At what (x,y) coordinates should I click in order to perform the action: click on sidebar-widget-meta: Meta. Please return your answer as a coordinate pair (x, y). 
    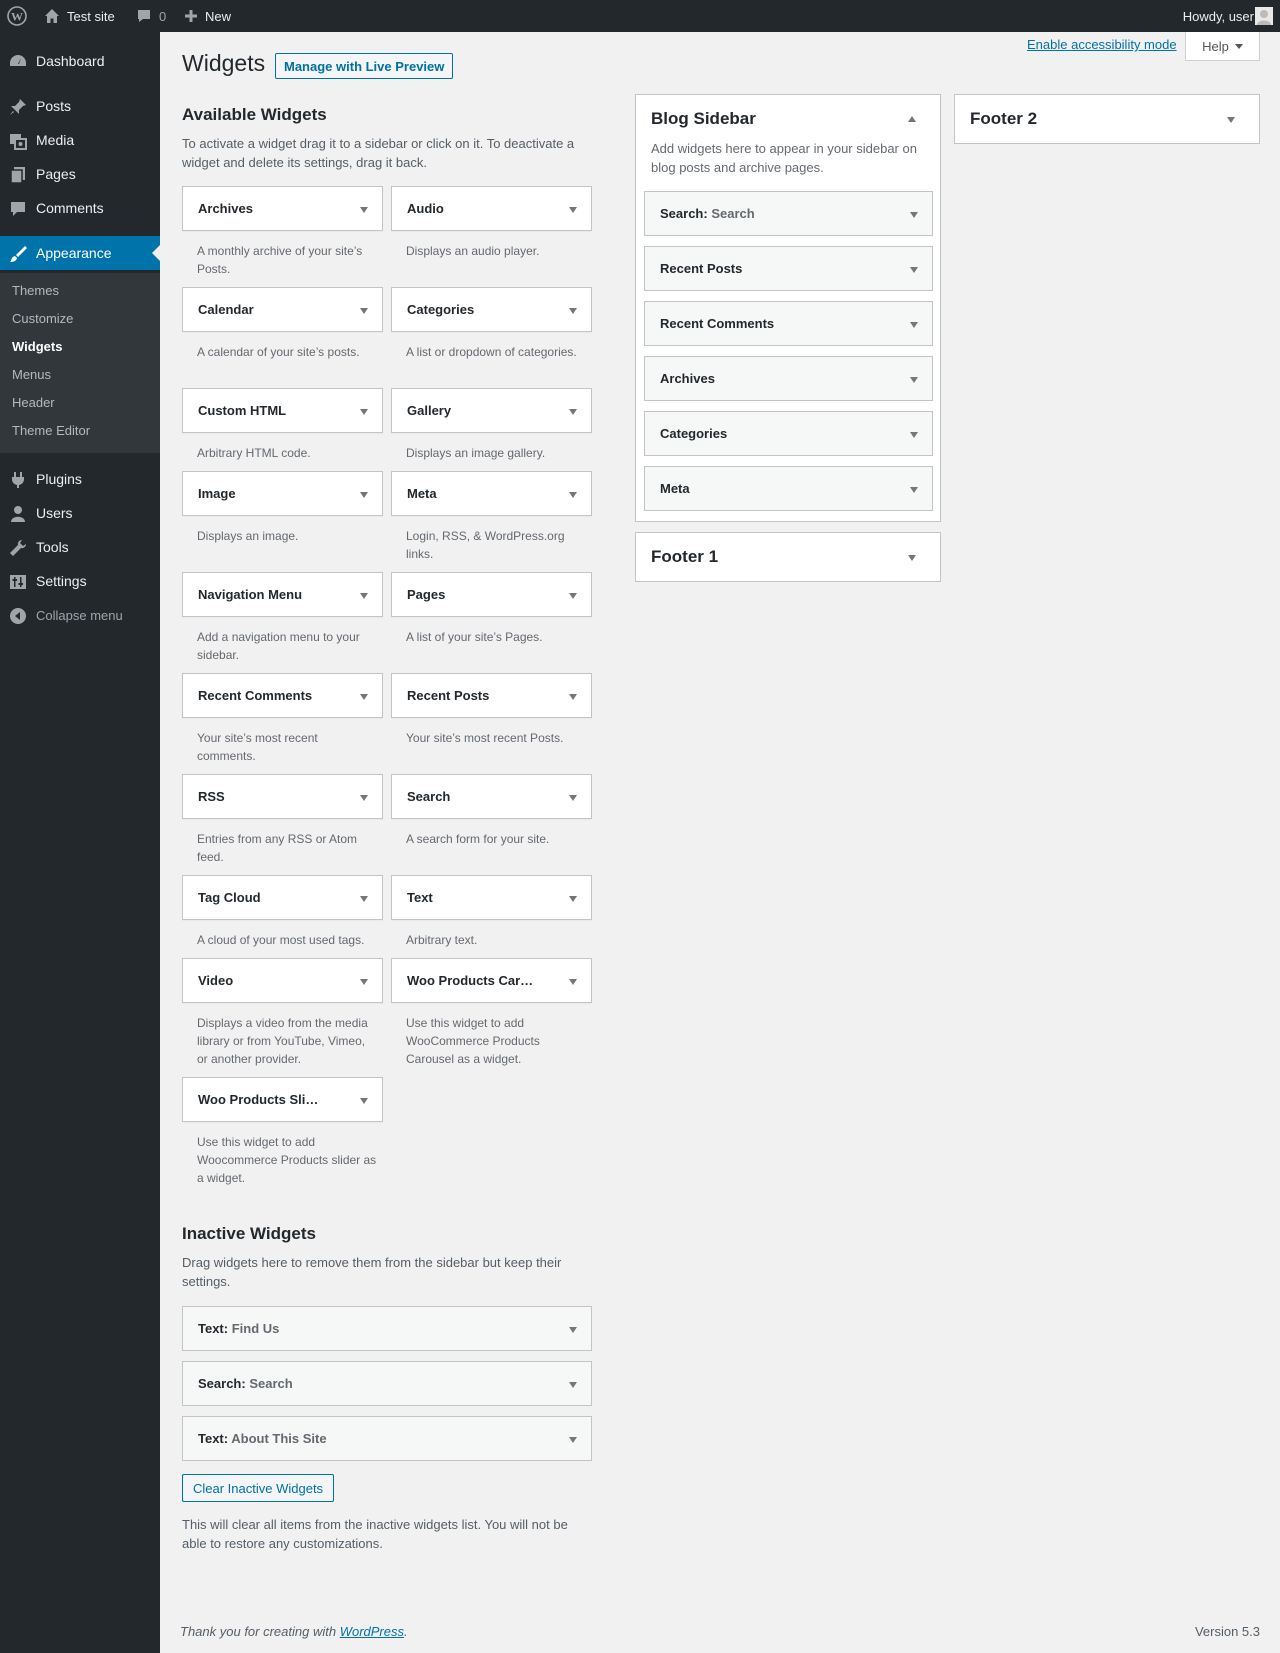
    Looking at the image, I should click on (788, 488).